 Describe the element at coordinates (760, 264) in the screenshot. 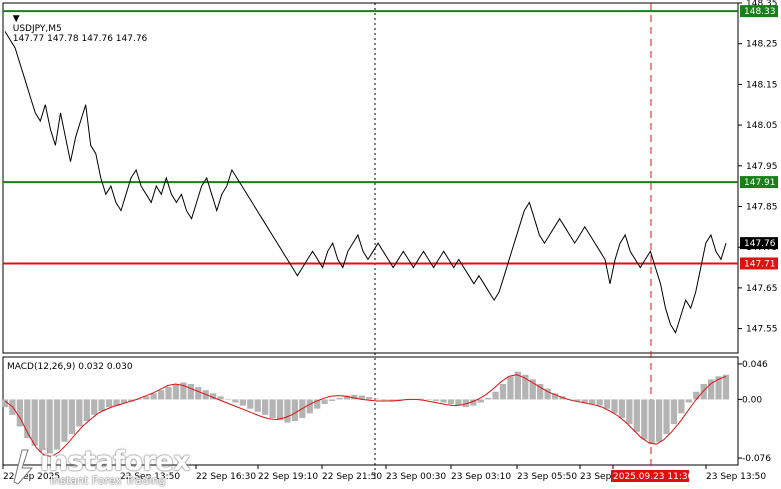

I see `level-label-147.71: 147.71` at that location.